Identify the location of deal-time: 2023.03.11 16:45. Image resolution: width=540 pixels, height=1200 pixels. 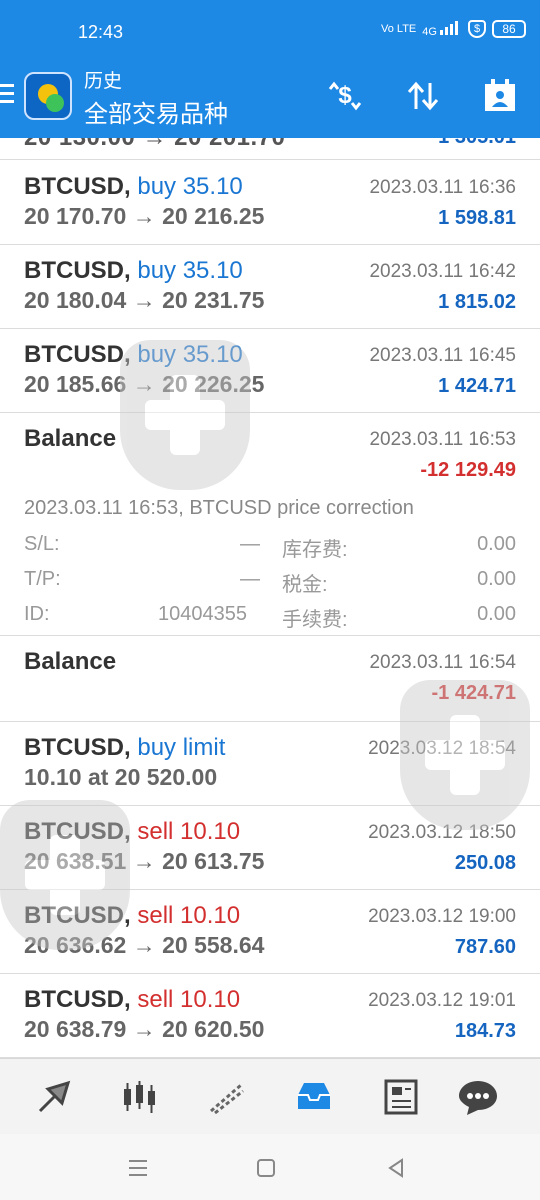
(442, 355).